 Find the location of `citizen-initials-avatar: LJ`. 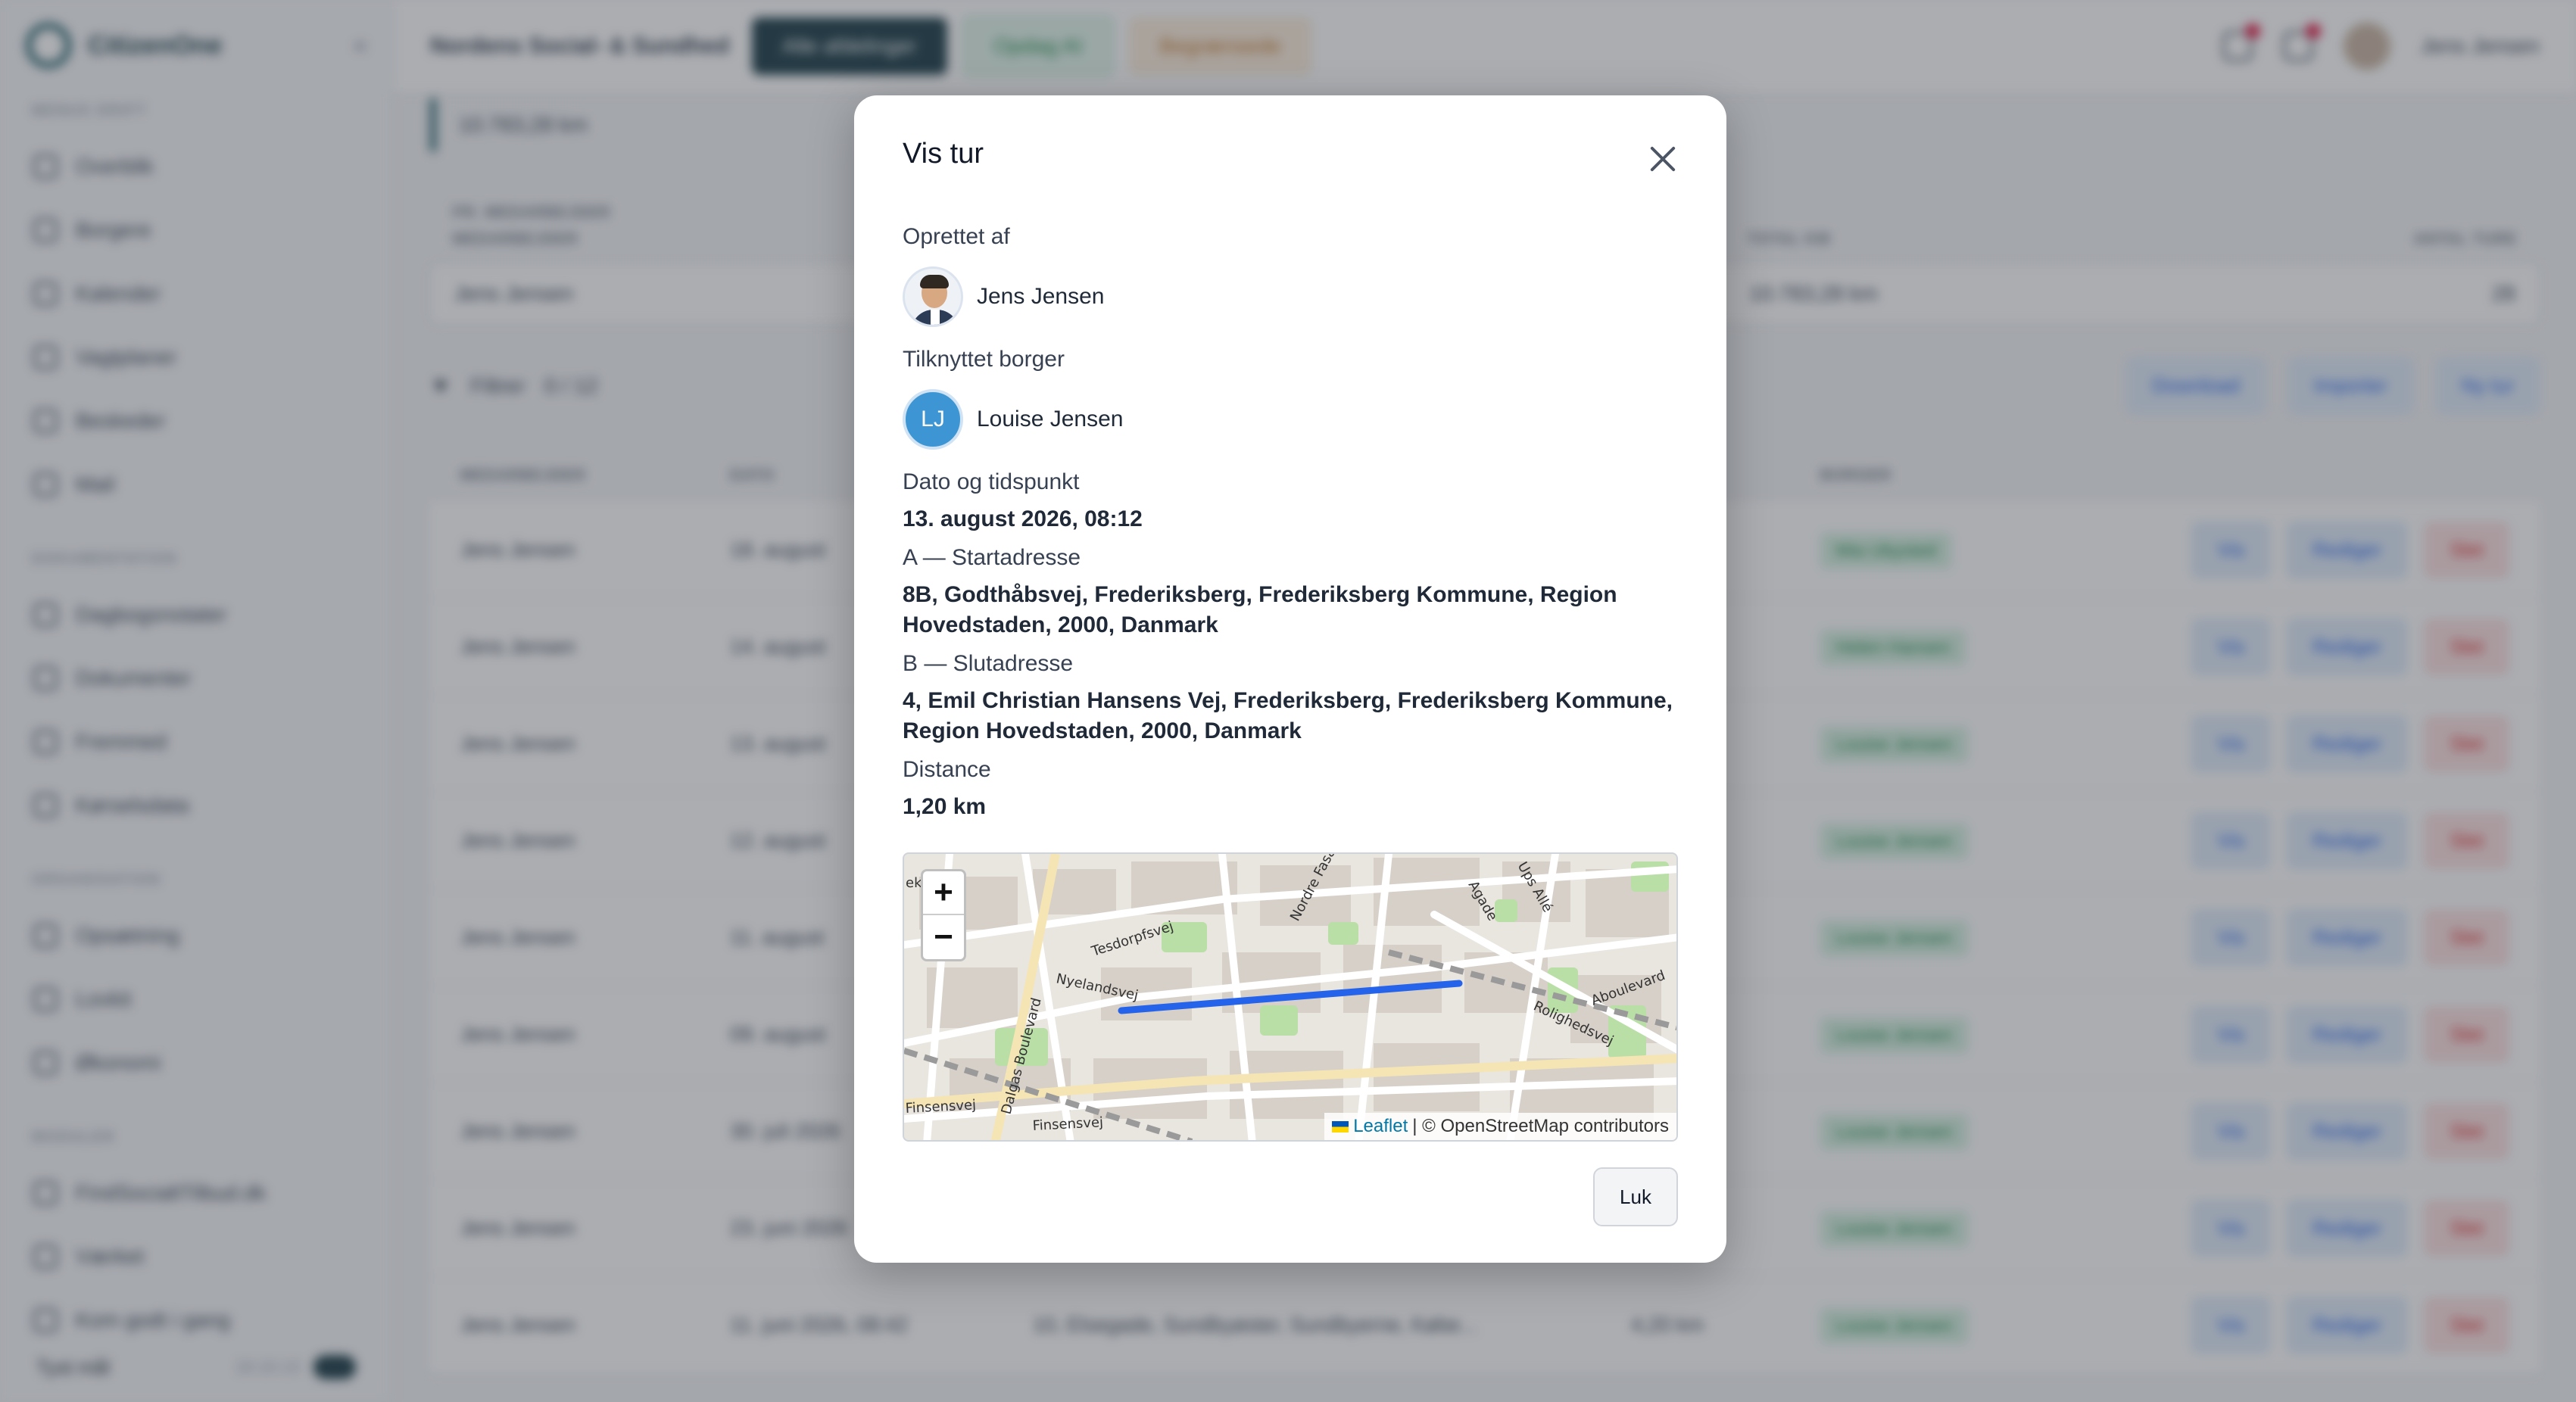

citizen-initials-avatar: LJ is located at coordinates (933, 419).